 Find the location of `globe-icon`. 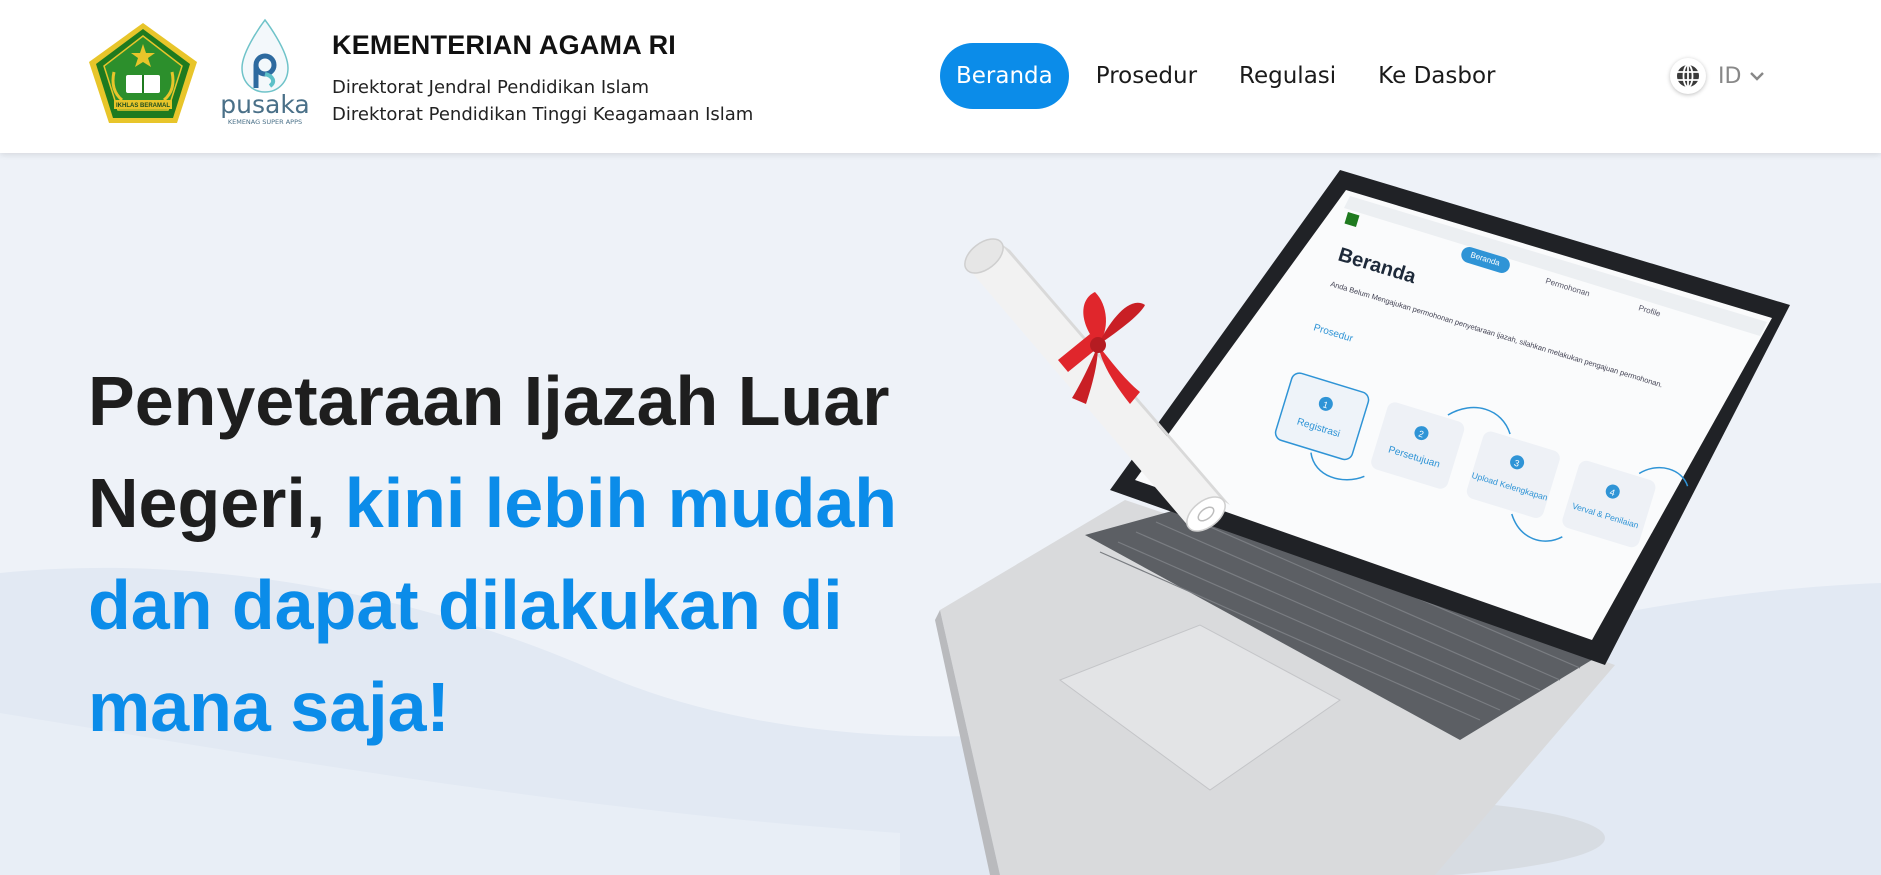

globe-icon is located at coordinates (1688, 76).